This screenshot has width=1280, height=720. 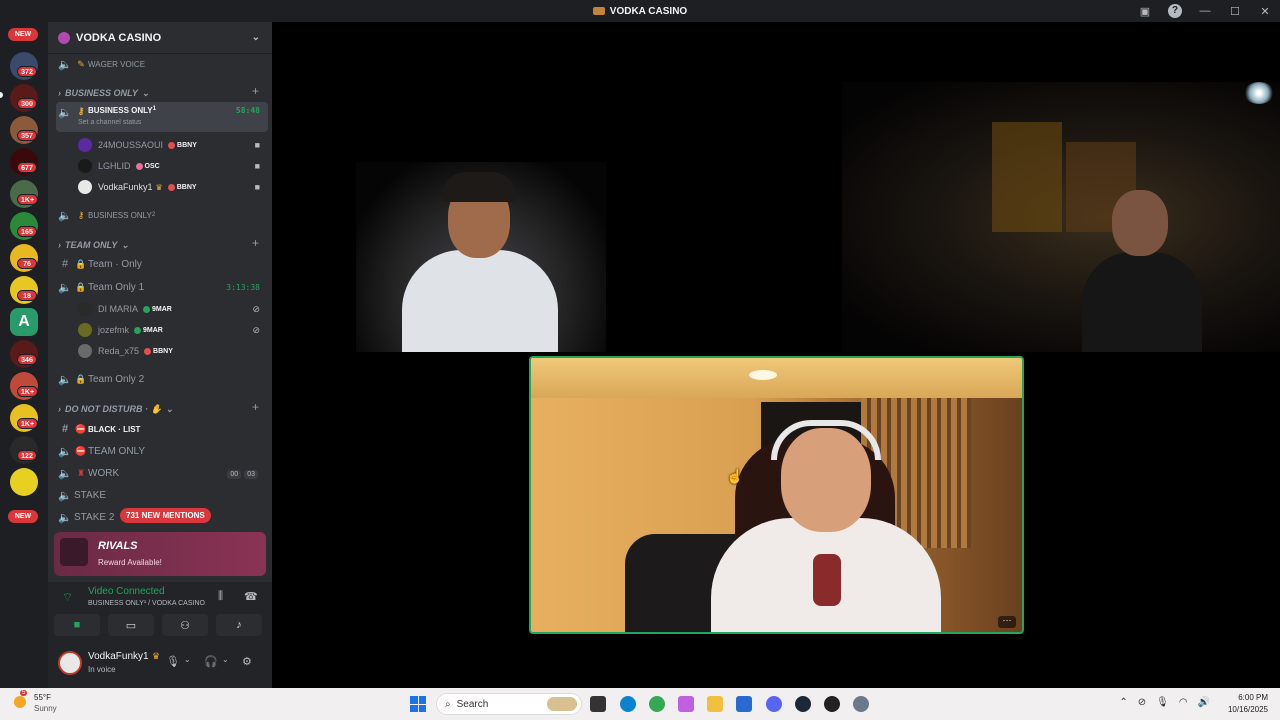 What do you see at coordinates (861, 704) in the screenshot?
I see `settings-icon` at bounding box center [861, 704].